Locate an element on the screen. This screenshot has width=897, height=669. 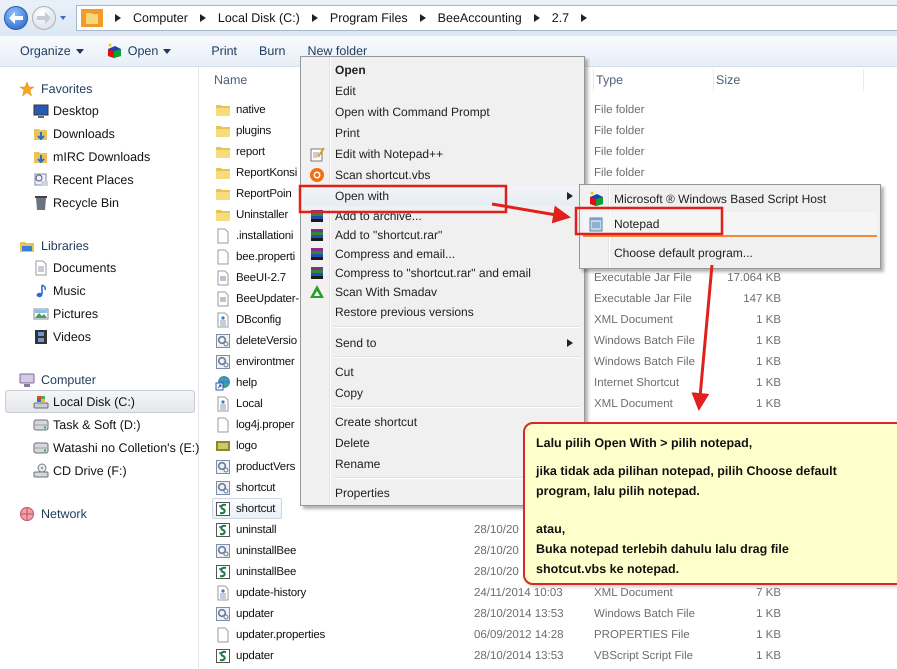
nav-item: CD Drive (F:) is located at coordinates (100, 470).